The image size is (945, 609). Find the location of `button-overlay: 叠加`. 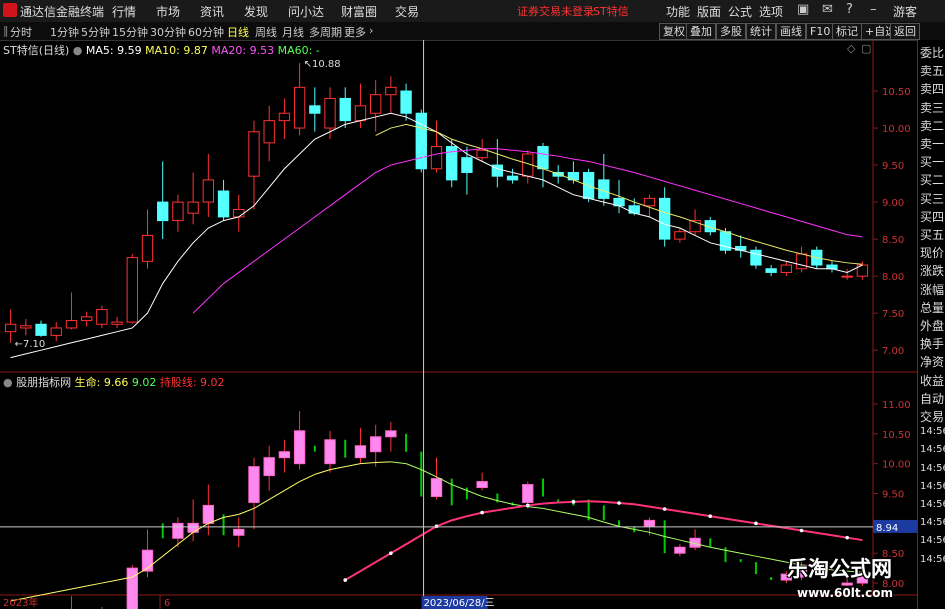

button-overlay: 叠加 is located at coordinates (701, 31).